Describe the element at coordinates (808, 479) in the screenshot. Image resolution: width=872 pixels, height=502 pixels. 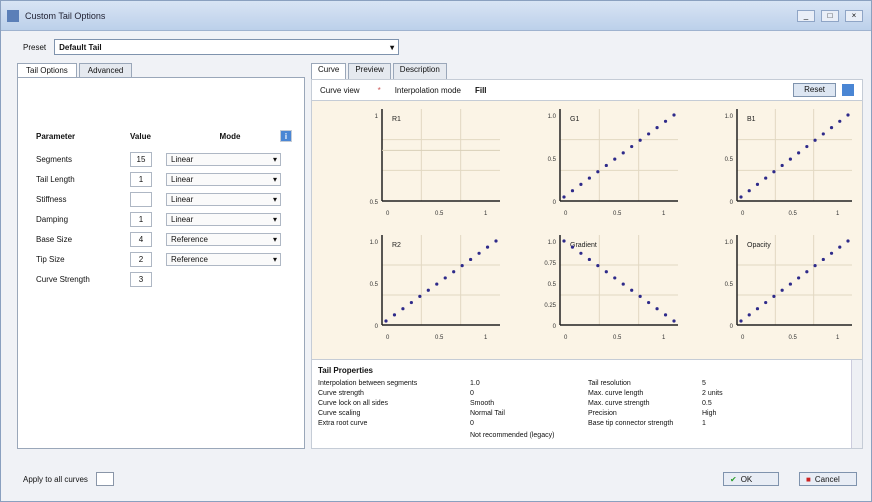
I see `cancel-icon: ■` at that location.